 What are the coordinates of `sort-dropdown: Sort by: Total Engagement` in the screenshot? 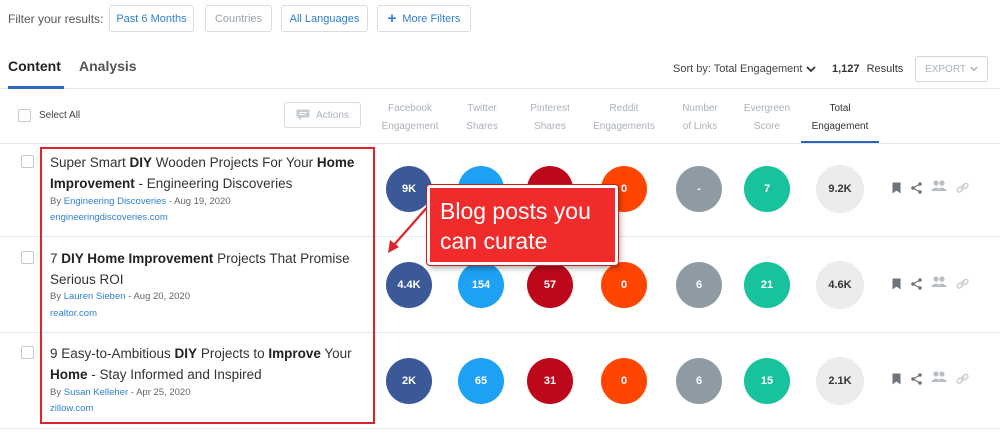 It's located at (745, 69).